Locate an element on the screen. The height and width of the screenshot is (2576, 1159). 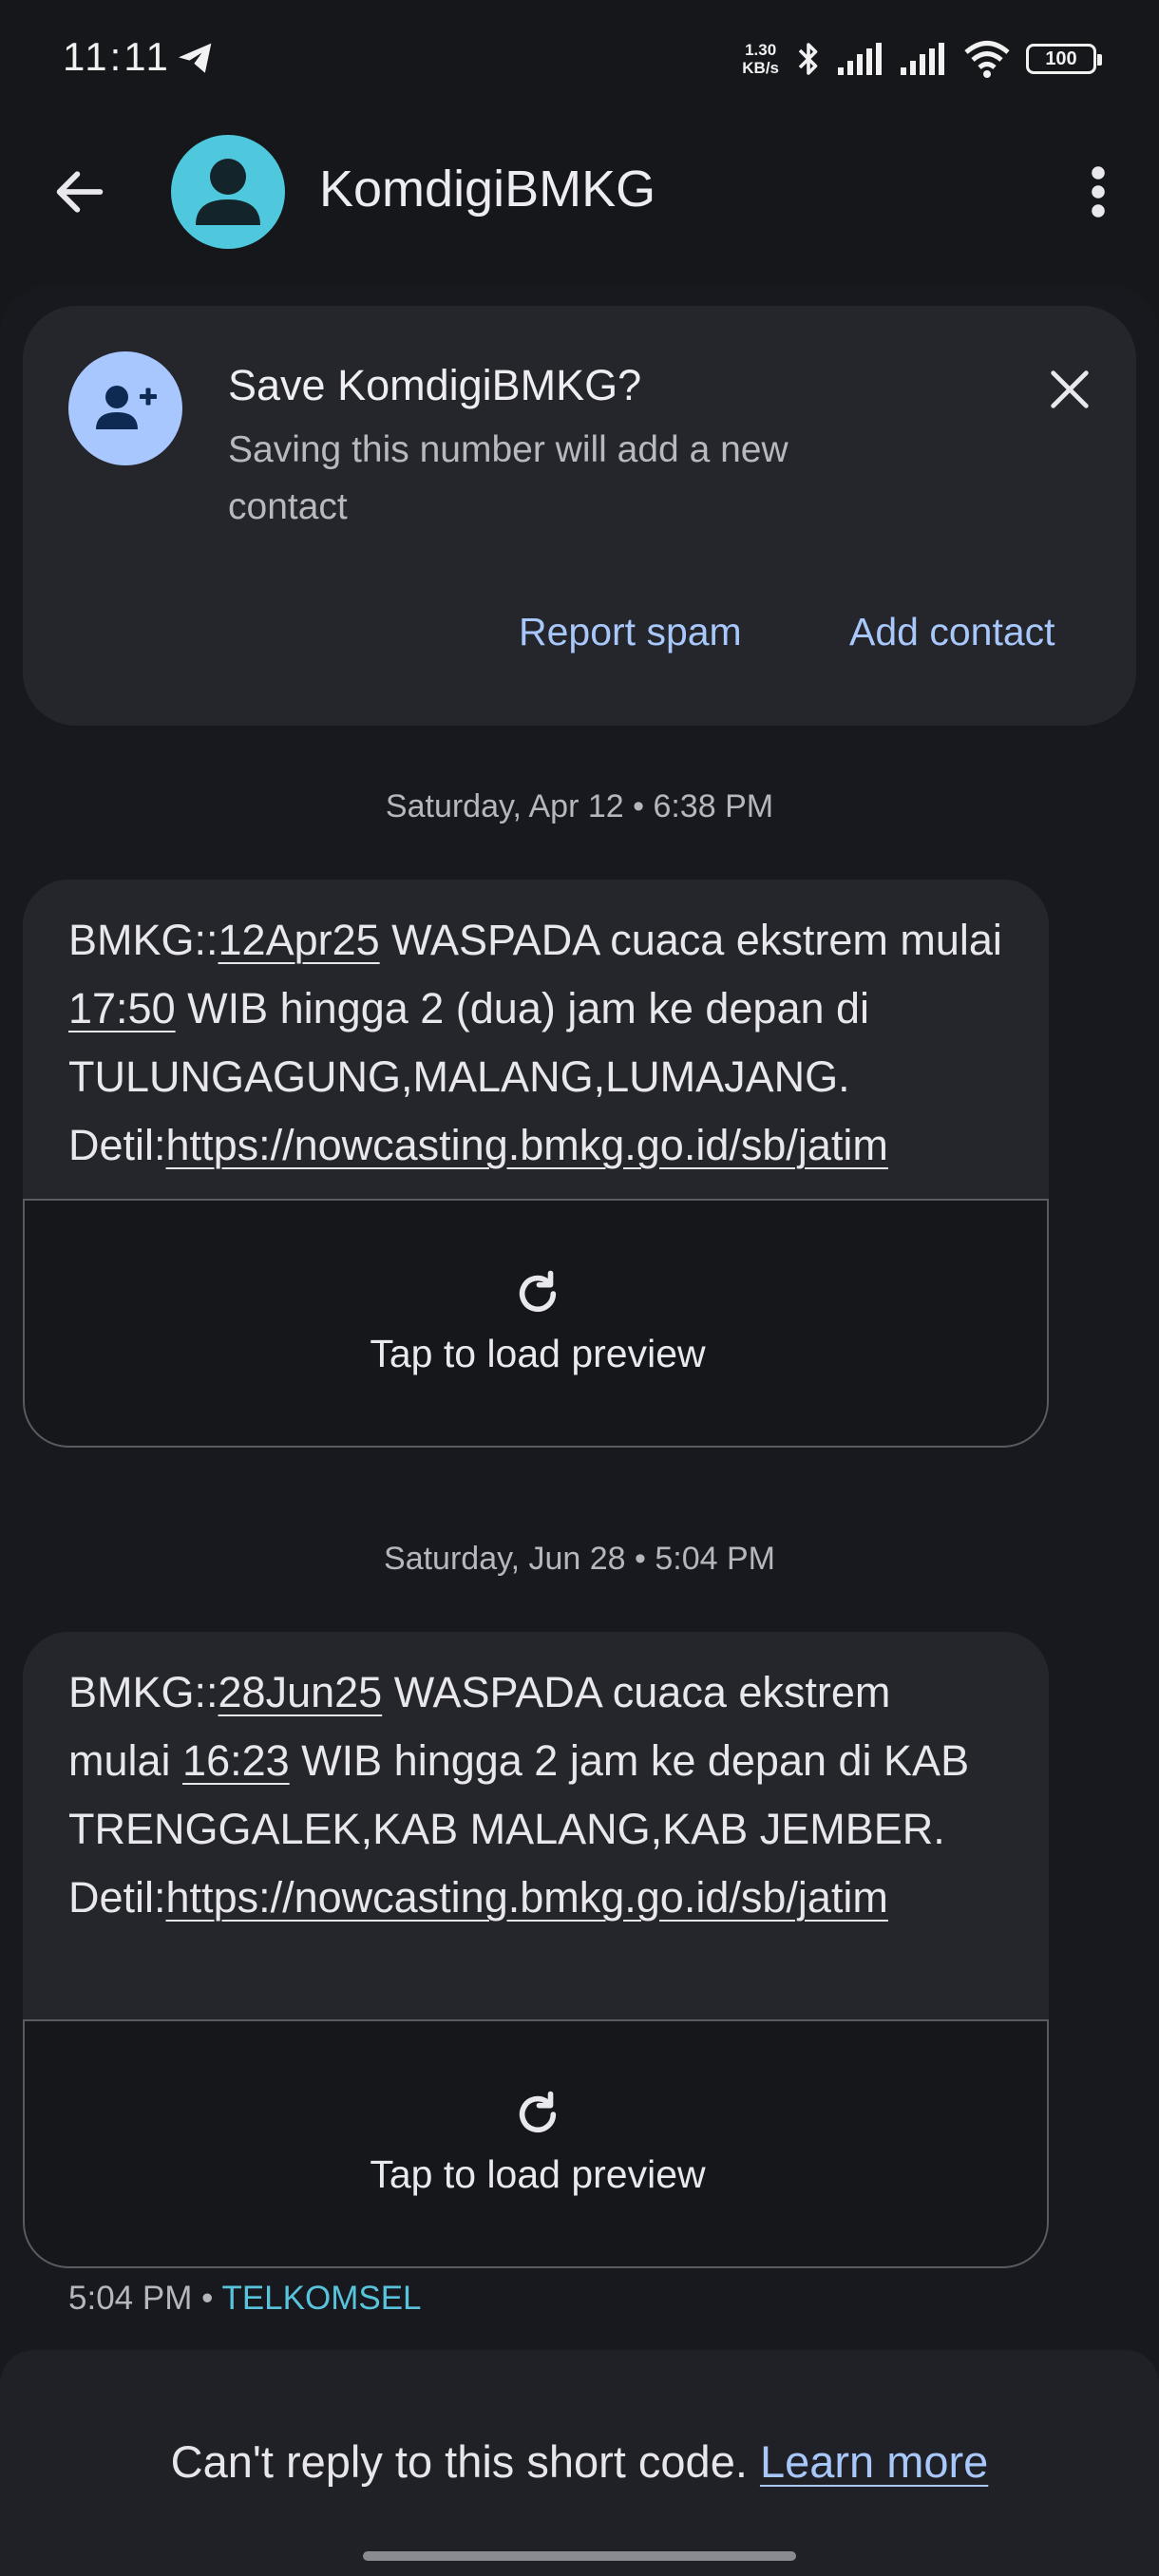
report-spam-button: Report spam is located at coordinates (630, 632).